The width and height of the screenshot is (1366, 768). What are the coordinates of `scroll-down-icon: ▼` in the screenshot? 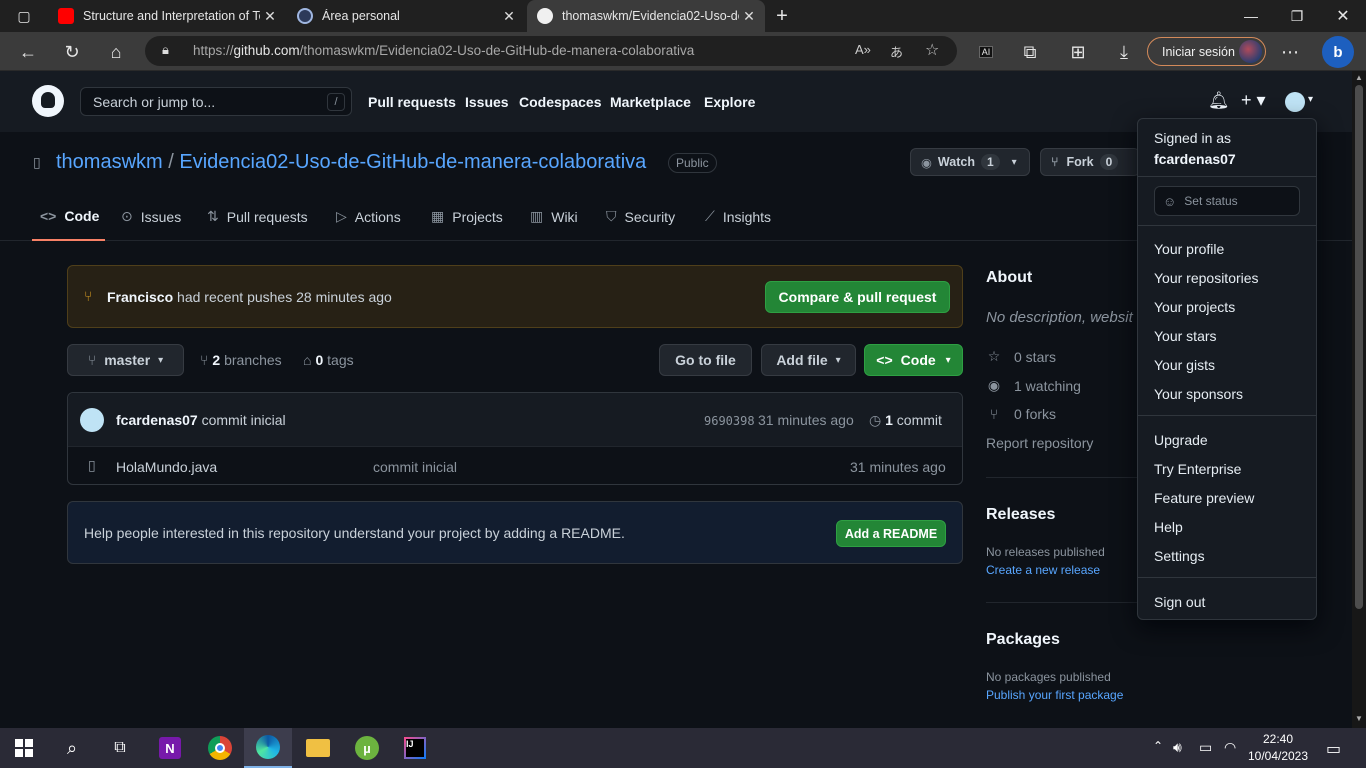 It's located at (1359, 718).